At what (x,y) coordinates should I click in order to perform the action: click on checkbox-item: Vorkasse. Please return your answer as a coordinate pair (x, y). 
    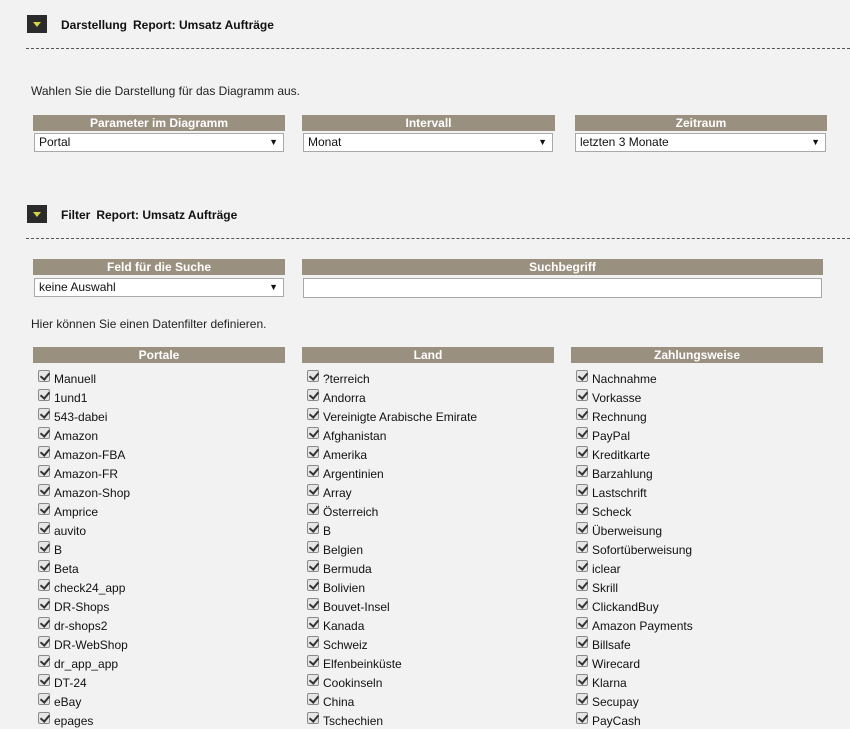
    Looking at the image, I should click on (634, 396).